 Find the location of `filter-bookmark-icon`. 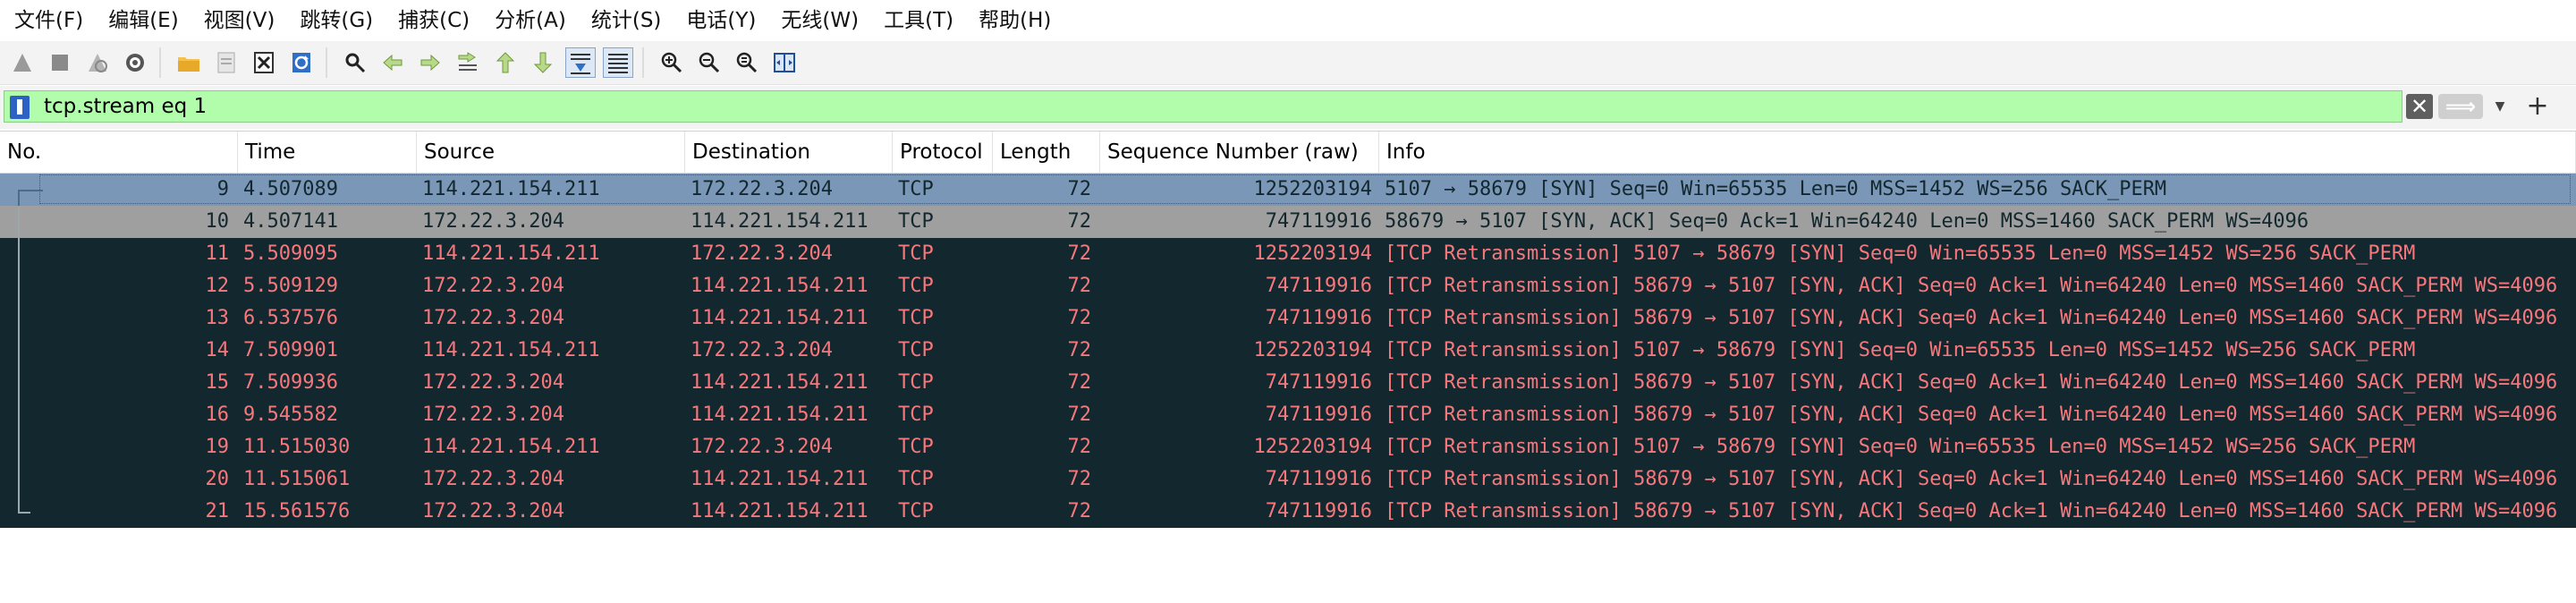

filter-bookmark-icon is located at coordinates (20, 107).